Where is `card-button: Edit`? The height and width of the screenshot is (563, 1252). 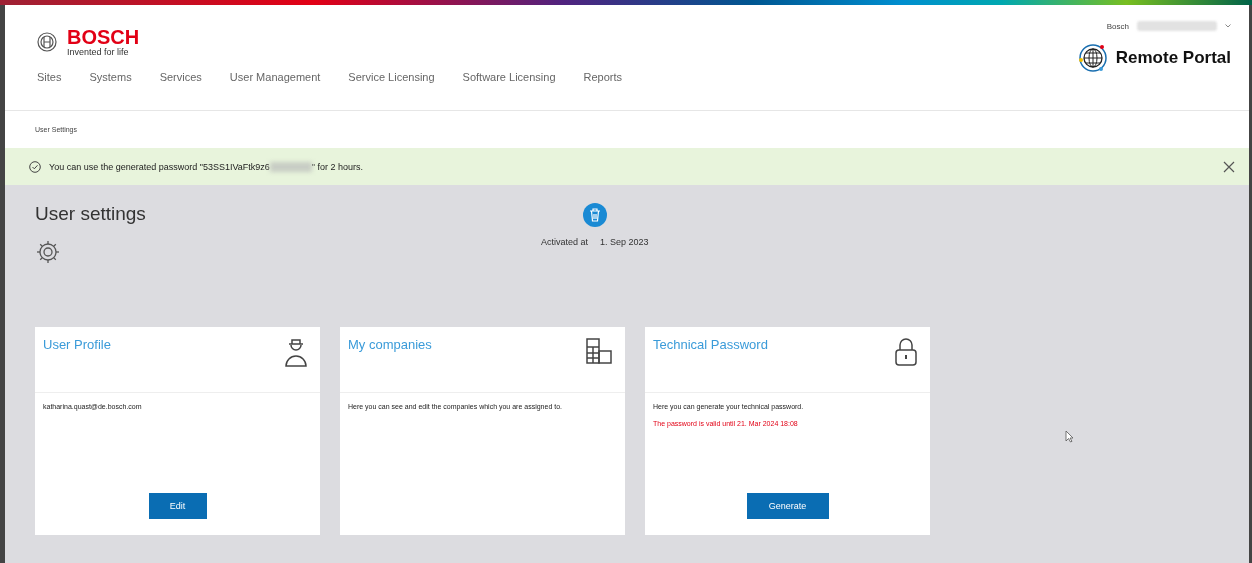 card-button: Edit is located at coordinates (177, 506).